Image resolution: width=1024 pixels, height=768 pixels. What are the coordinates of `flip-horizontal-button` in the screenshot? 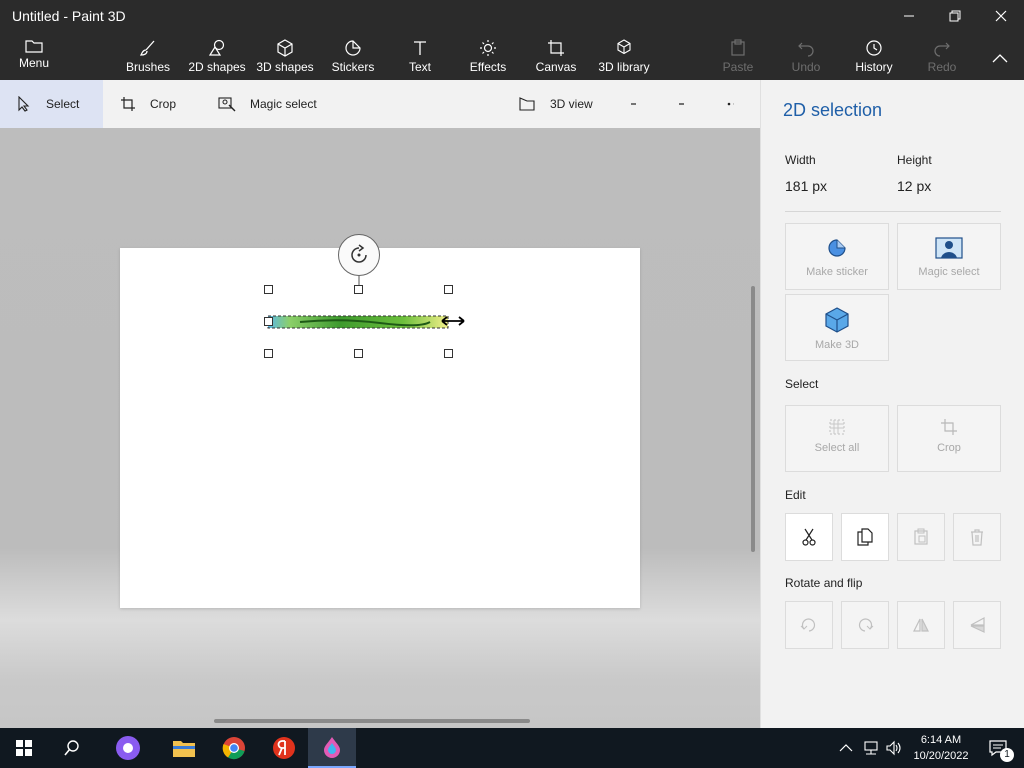 It's located at (921, 625).